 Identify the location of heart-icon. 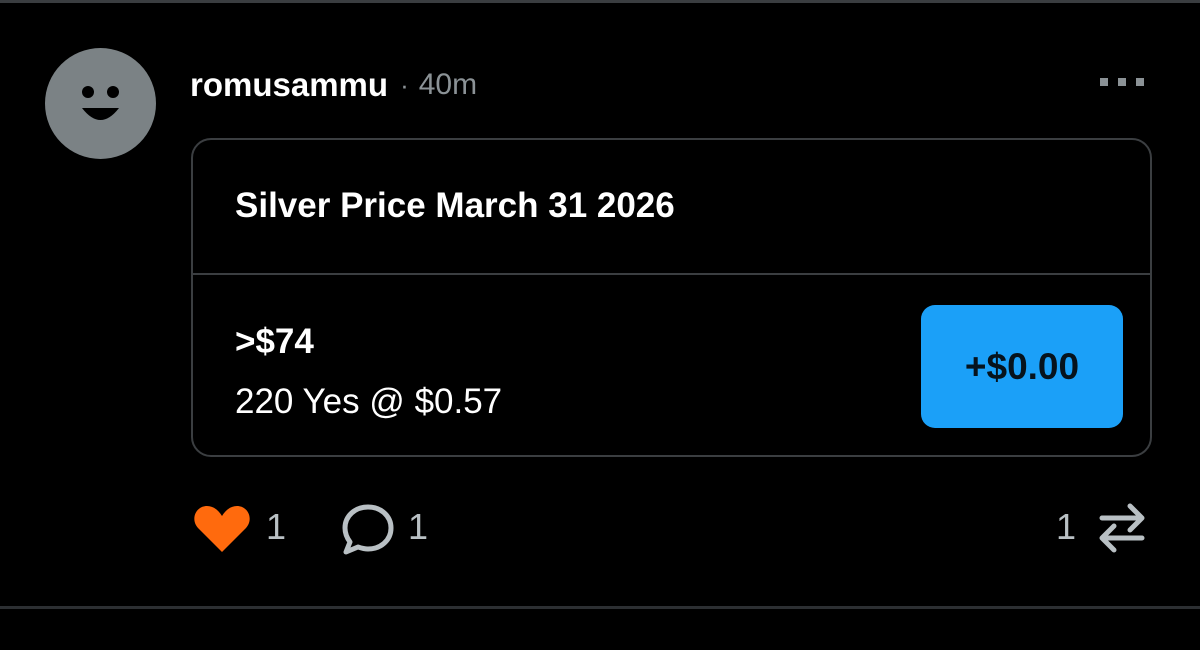
(222, 529).